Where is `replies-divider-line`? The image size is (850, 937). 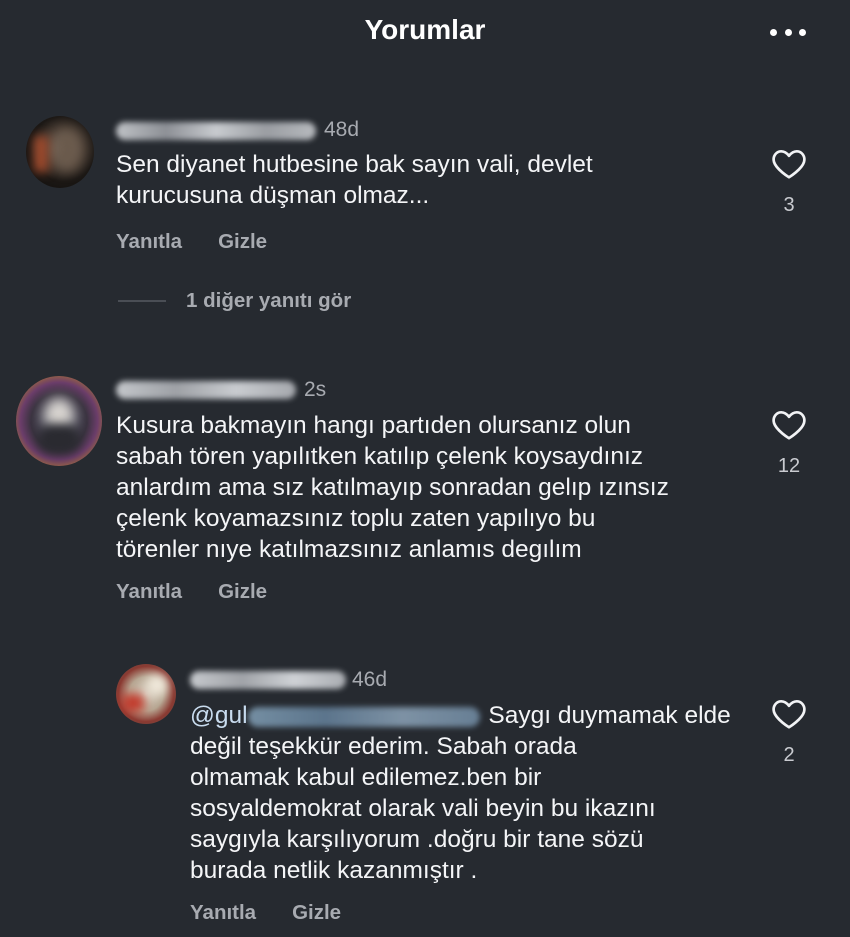 replies-divider-line is located at coordinates (142, 301).